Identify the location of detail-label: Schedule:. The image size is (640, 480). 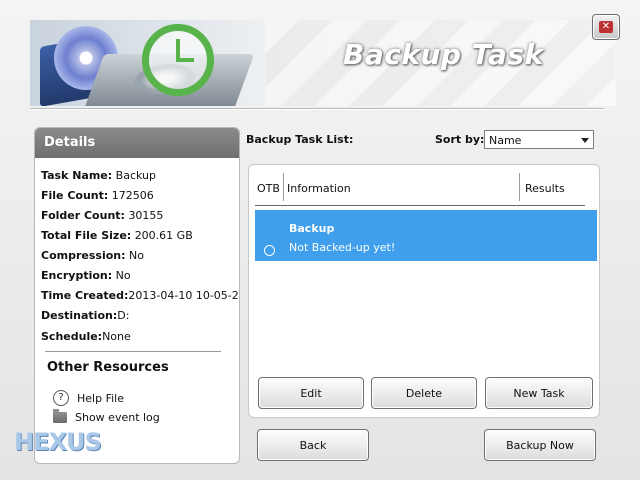
(72, 336).